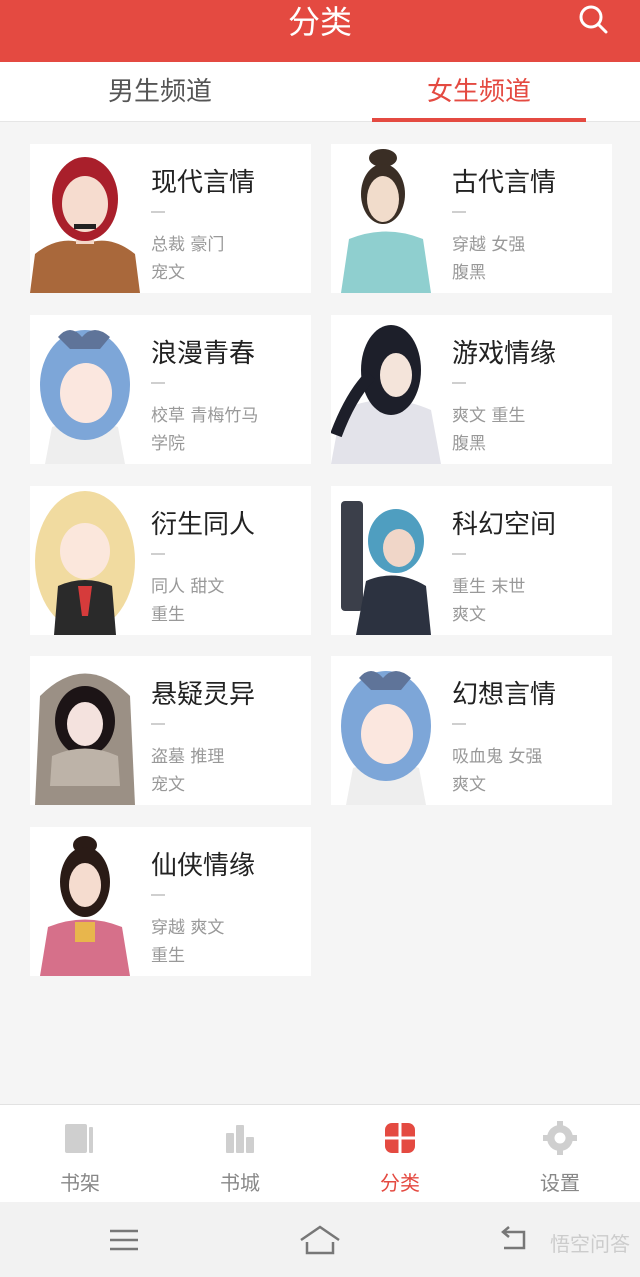 This screenshot has height=1277, width=640. Describe the element at coordinates (504, 695) in the screenshot. I see `category-name: 幻想言情` at that location.